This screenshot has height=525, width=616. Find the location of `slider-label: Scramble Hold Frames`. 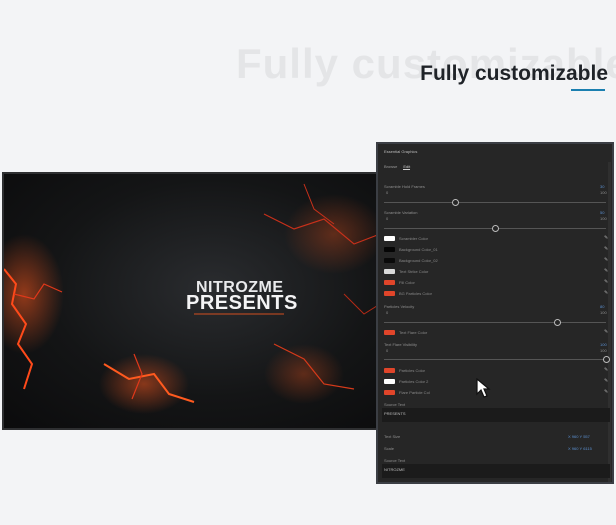

slider-label: Scramble Hold Frames is located at coordinates (404, 186).